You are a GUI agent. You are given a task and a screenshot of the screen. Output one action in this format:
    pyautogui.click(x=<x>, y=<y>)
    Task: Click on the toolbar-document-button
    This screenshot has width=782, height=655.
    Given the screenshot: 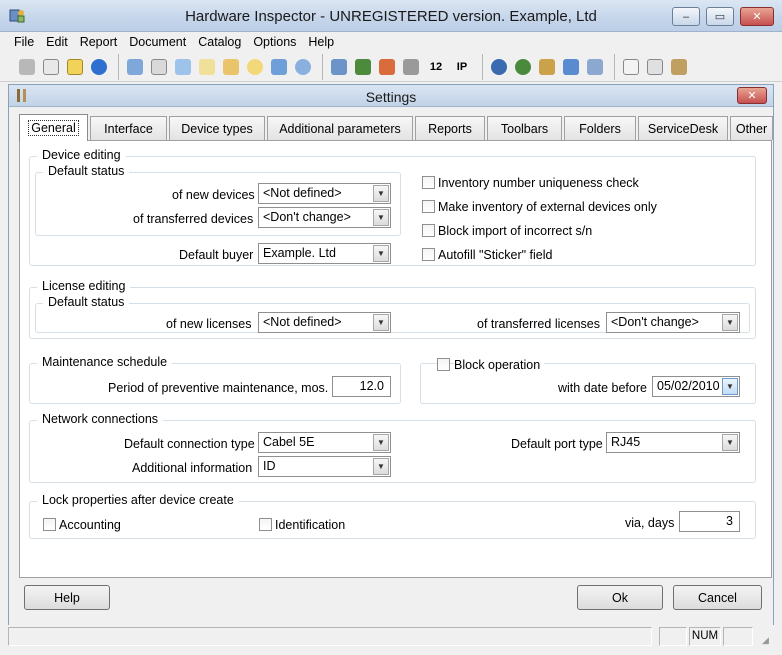 What is the action you would take?
    pyautogui.click(x=51, y=67)
    